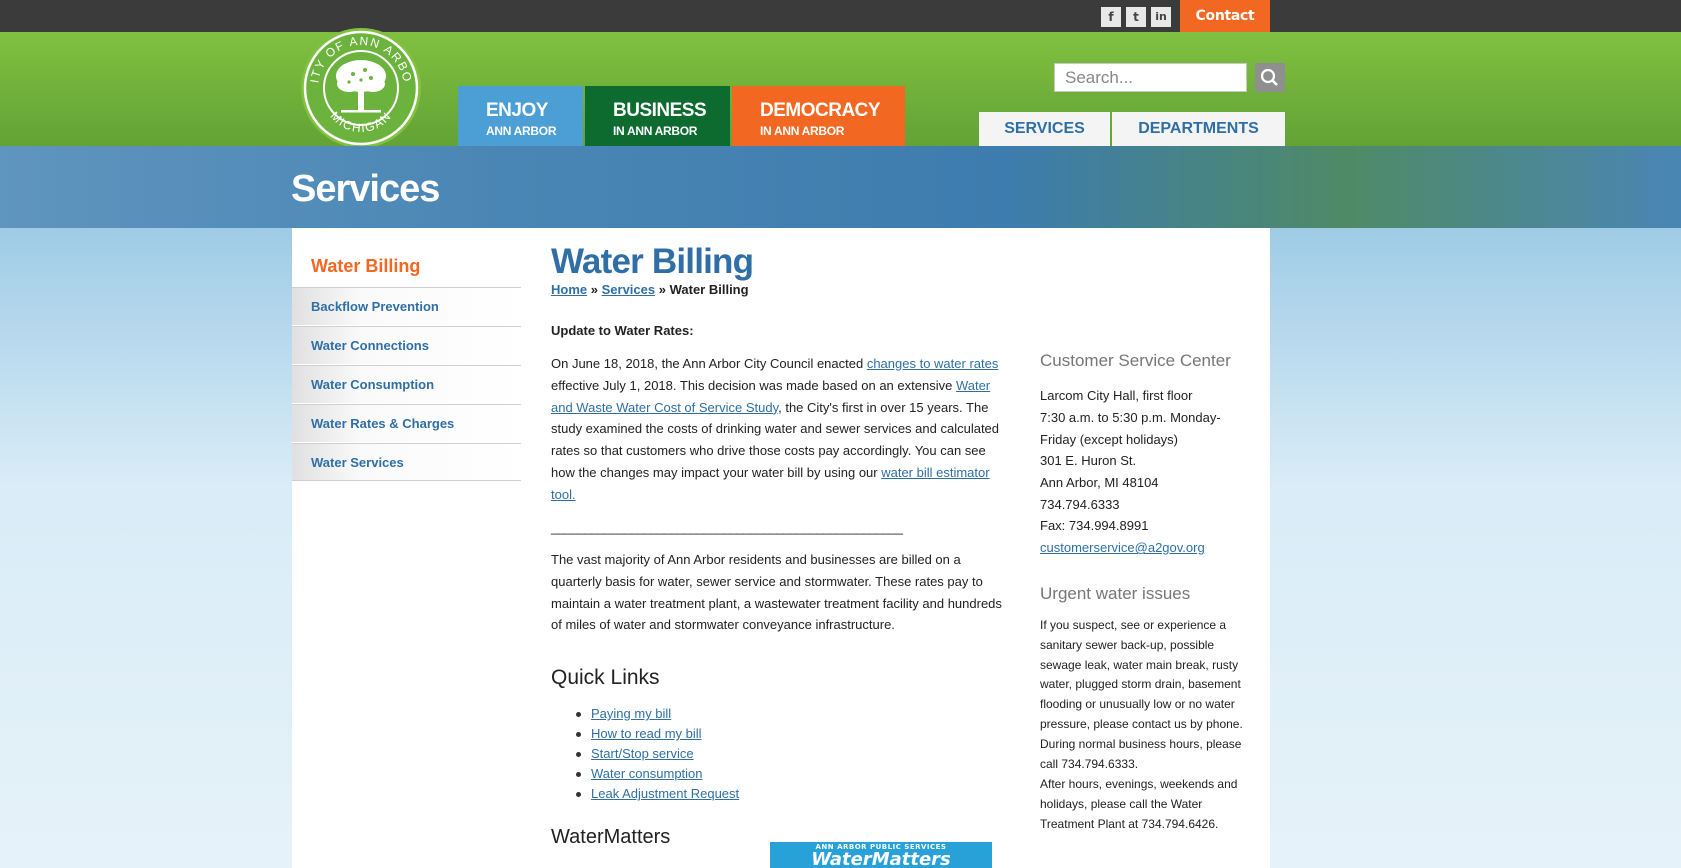 This screenshot has width=1681, height=868. Describe the element at coordinates (1099, 482) in the screenshot. I see `address-city: Ann Arbor, MI 48104` at that location.